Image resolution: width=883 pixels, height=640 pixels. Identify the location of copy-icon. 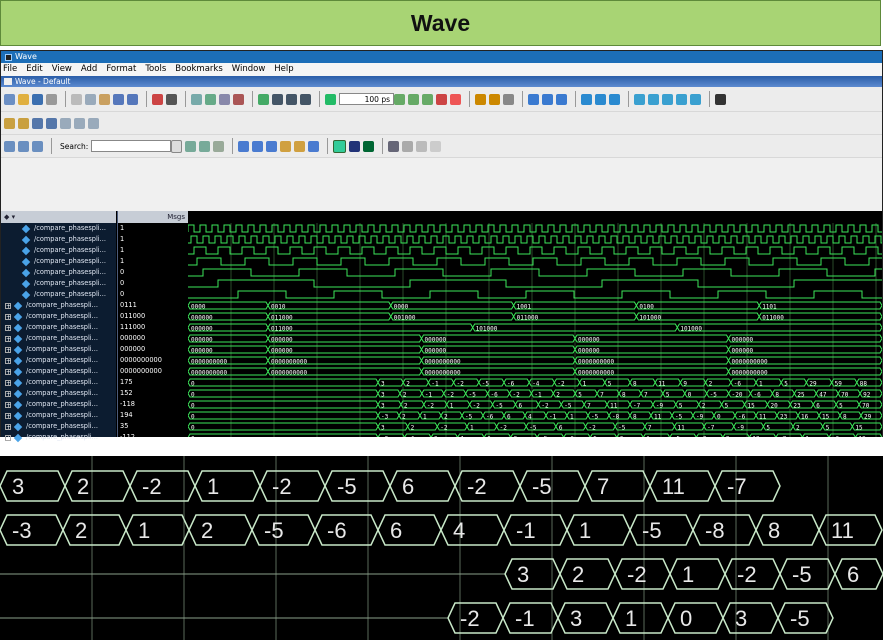
(90, 99).